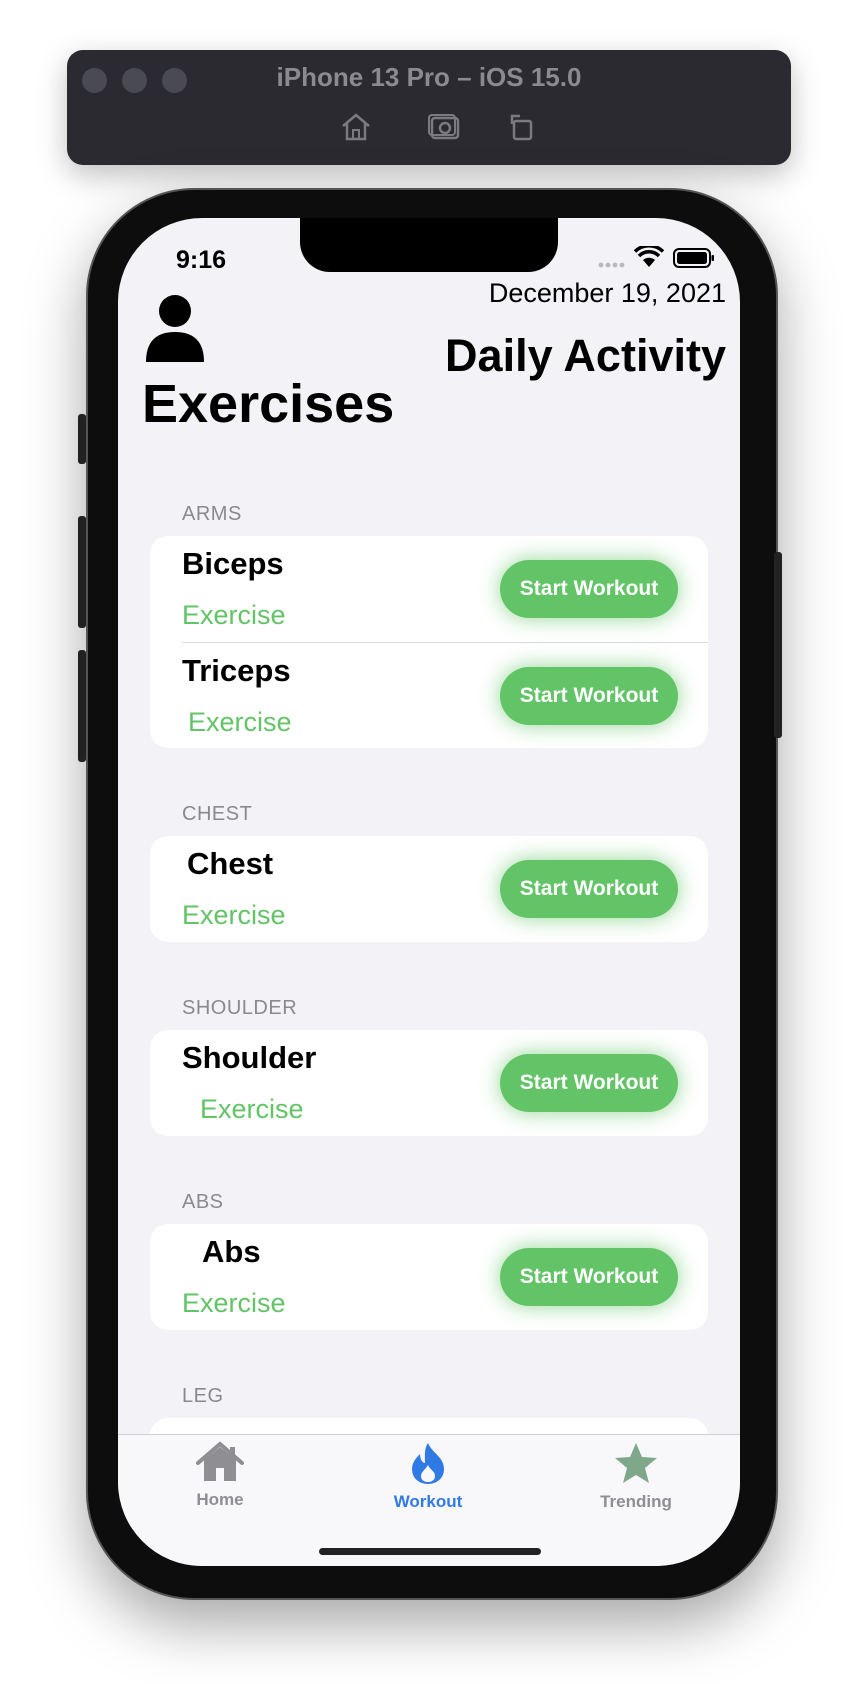 Image resolution: width=858 pixels, height=1684 pixels. Describe the element at coordinates (203, 1202) in the screenshot. I see `section-header-abs: ABS` at that location.